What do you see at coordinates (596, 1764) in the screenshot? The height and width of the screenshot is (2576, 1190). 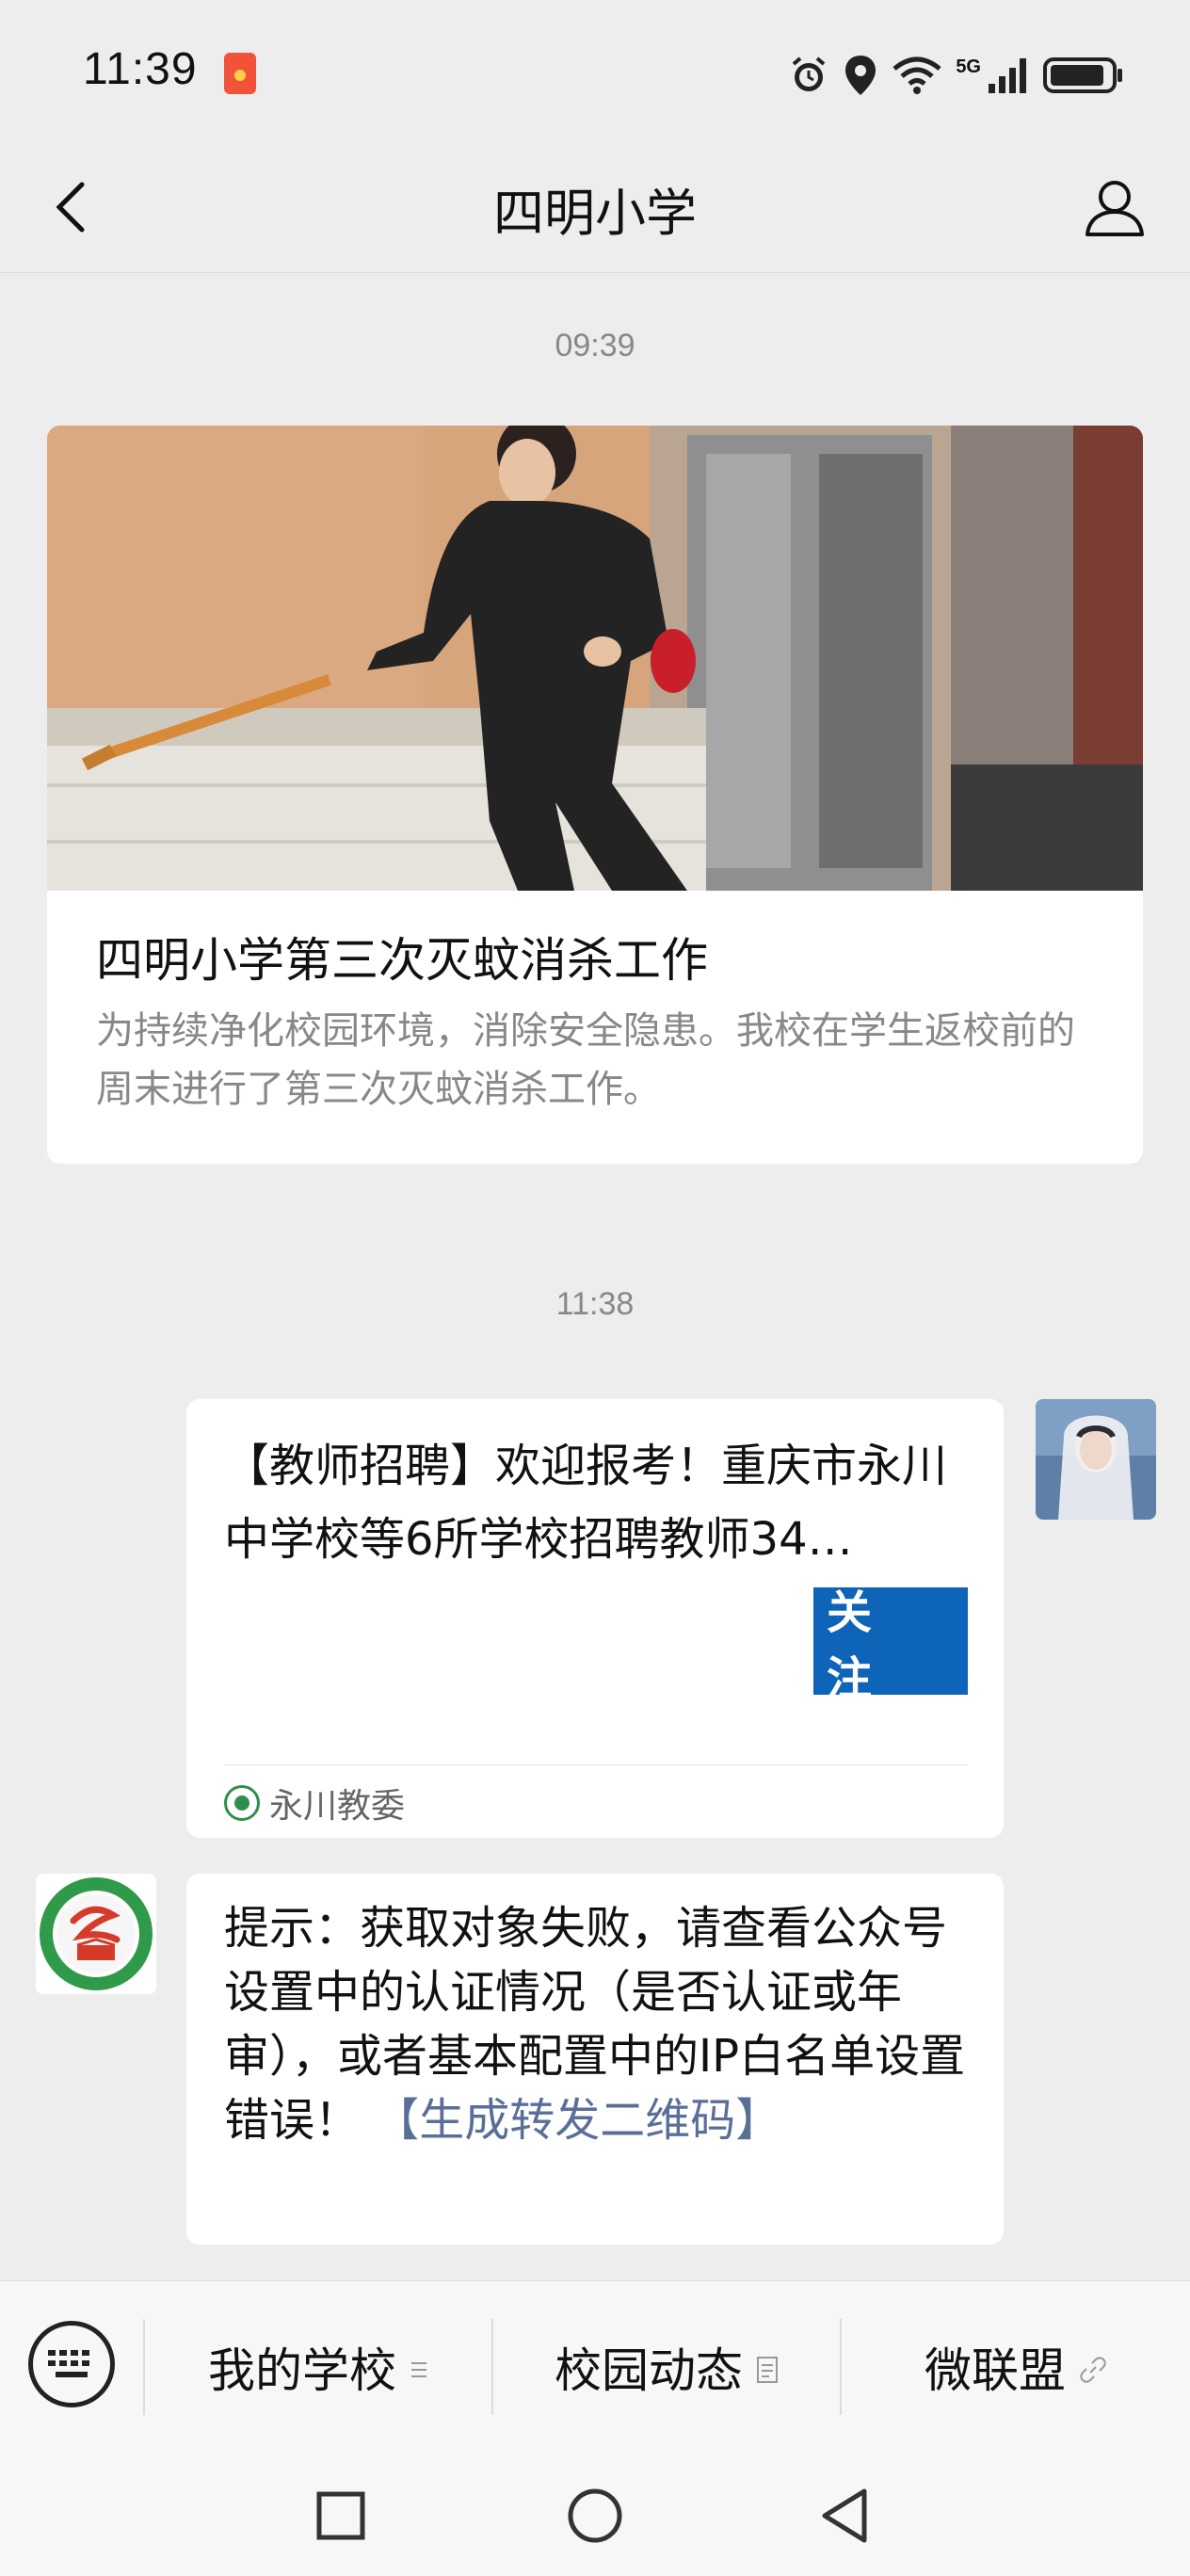 I see `card-divider` at bounding box center [596, 1764].